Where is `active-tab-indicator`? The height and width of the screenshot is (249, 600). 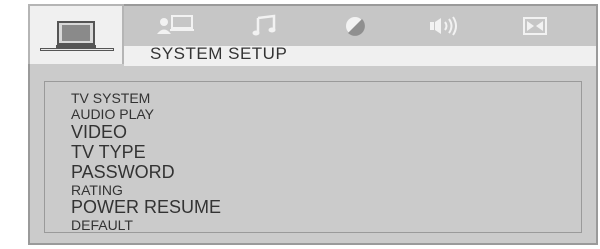
active-tab-indicator is located at coordinates (77, 49).